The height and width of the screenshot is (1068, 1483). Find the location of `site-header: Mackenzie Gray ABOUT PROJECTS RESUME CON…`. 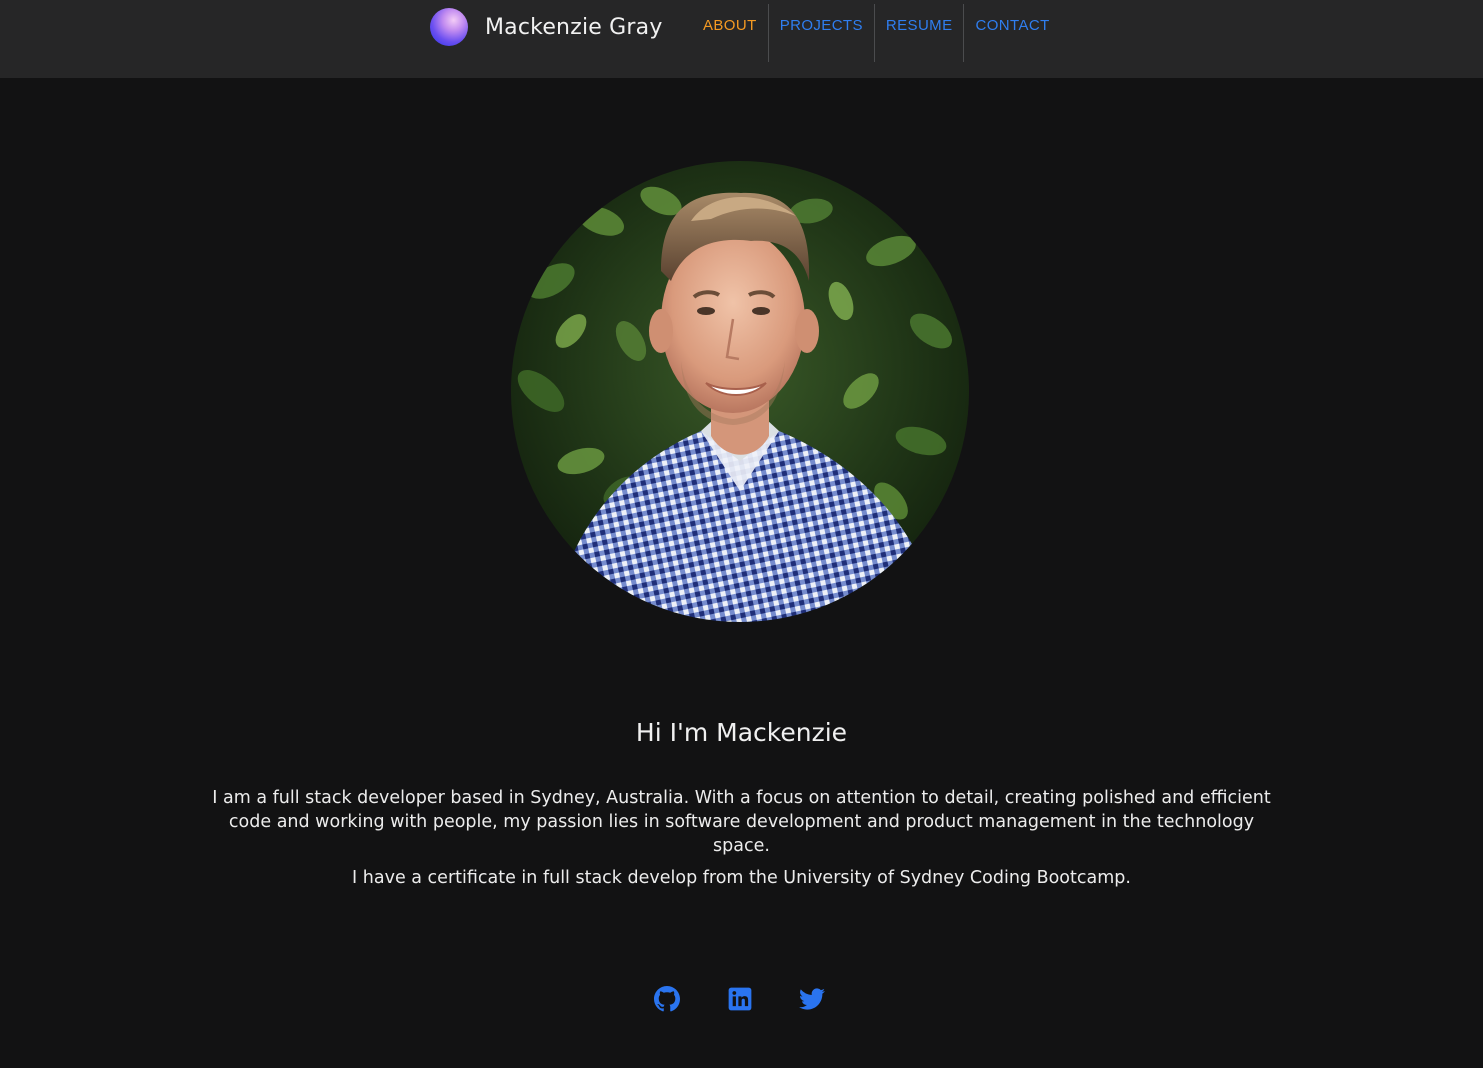

site-header: Mackenzie Gray ABOUT PROJECTS RESUME CON… is located at coordinates (741, 39).